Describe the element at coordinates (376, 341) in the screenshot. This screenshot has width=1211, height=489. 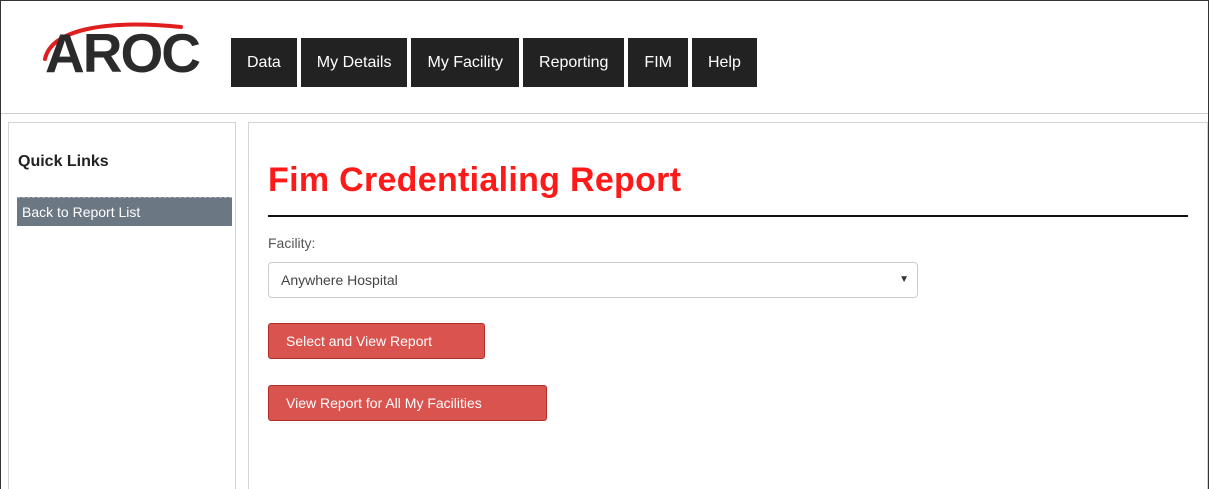
I see `select-and-view-report-button: Select and View Report` at that location.